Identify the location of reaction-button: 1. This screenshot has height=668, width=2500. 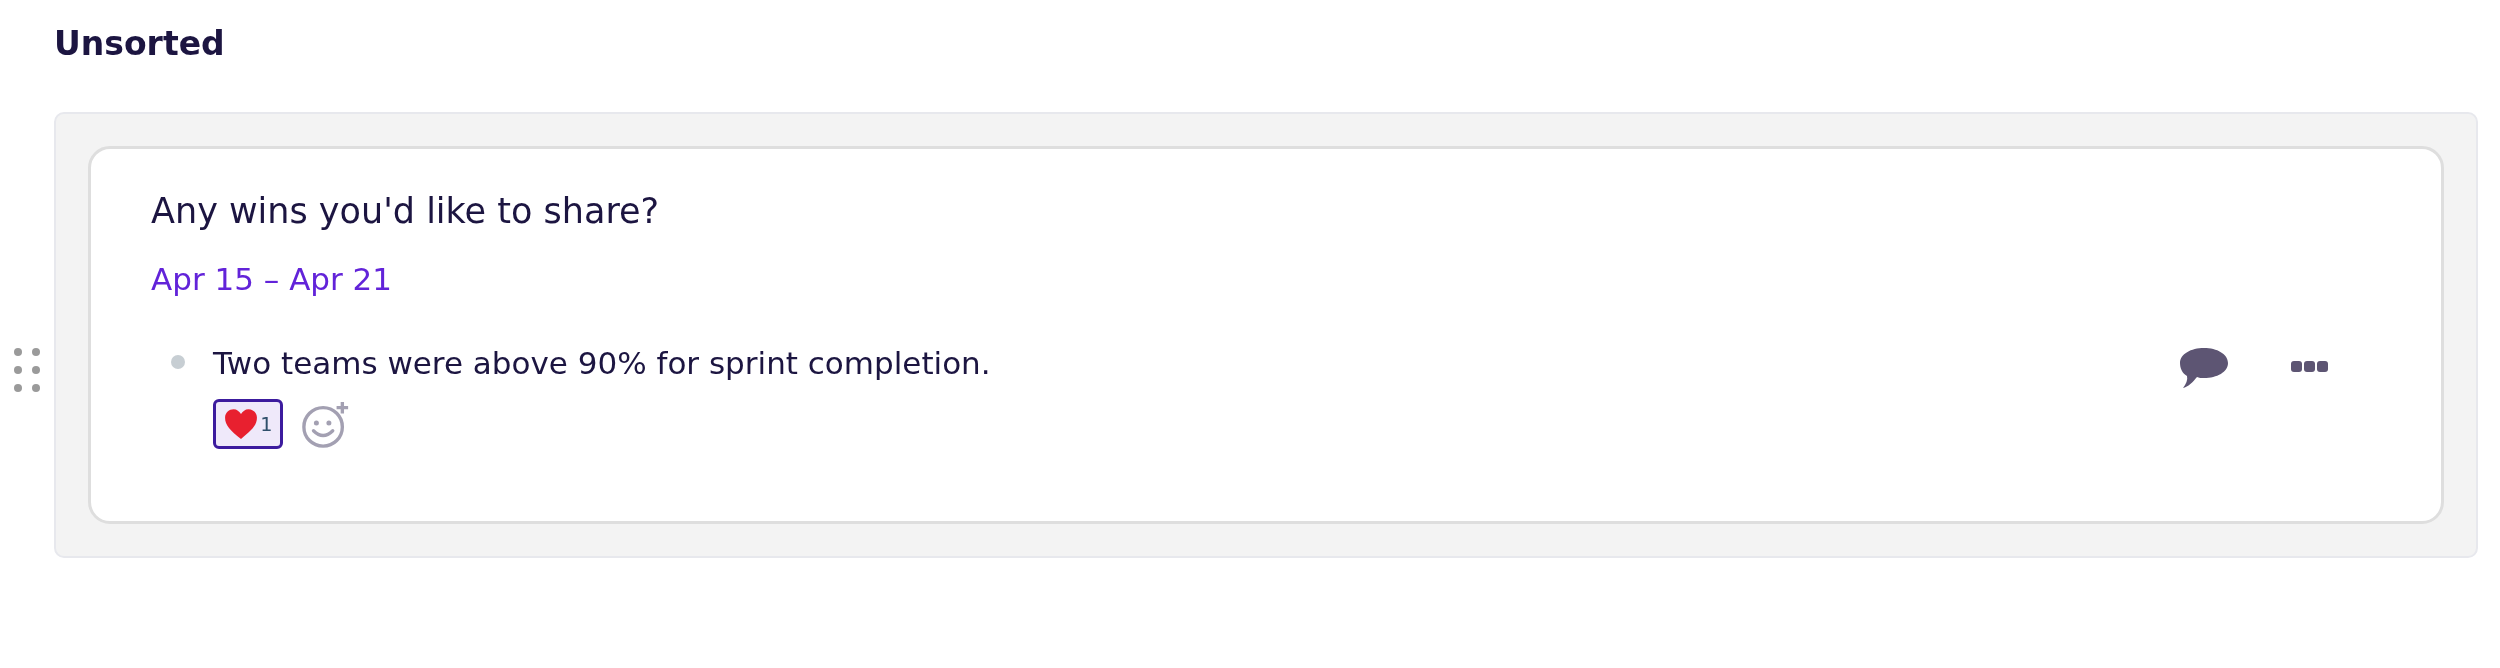
(248, 424).